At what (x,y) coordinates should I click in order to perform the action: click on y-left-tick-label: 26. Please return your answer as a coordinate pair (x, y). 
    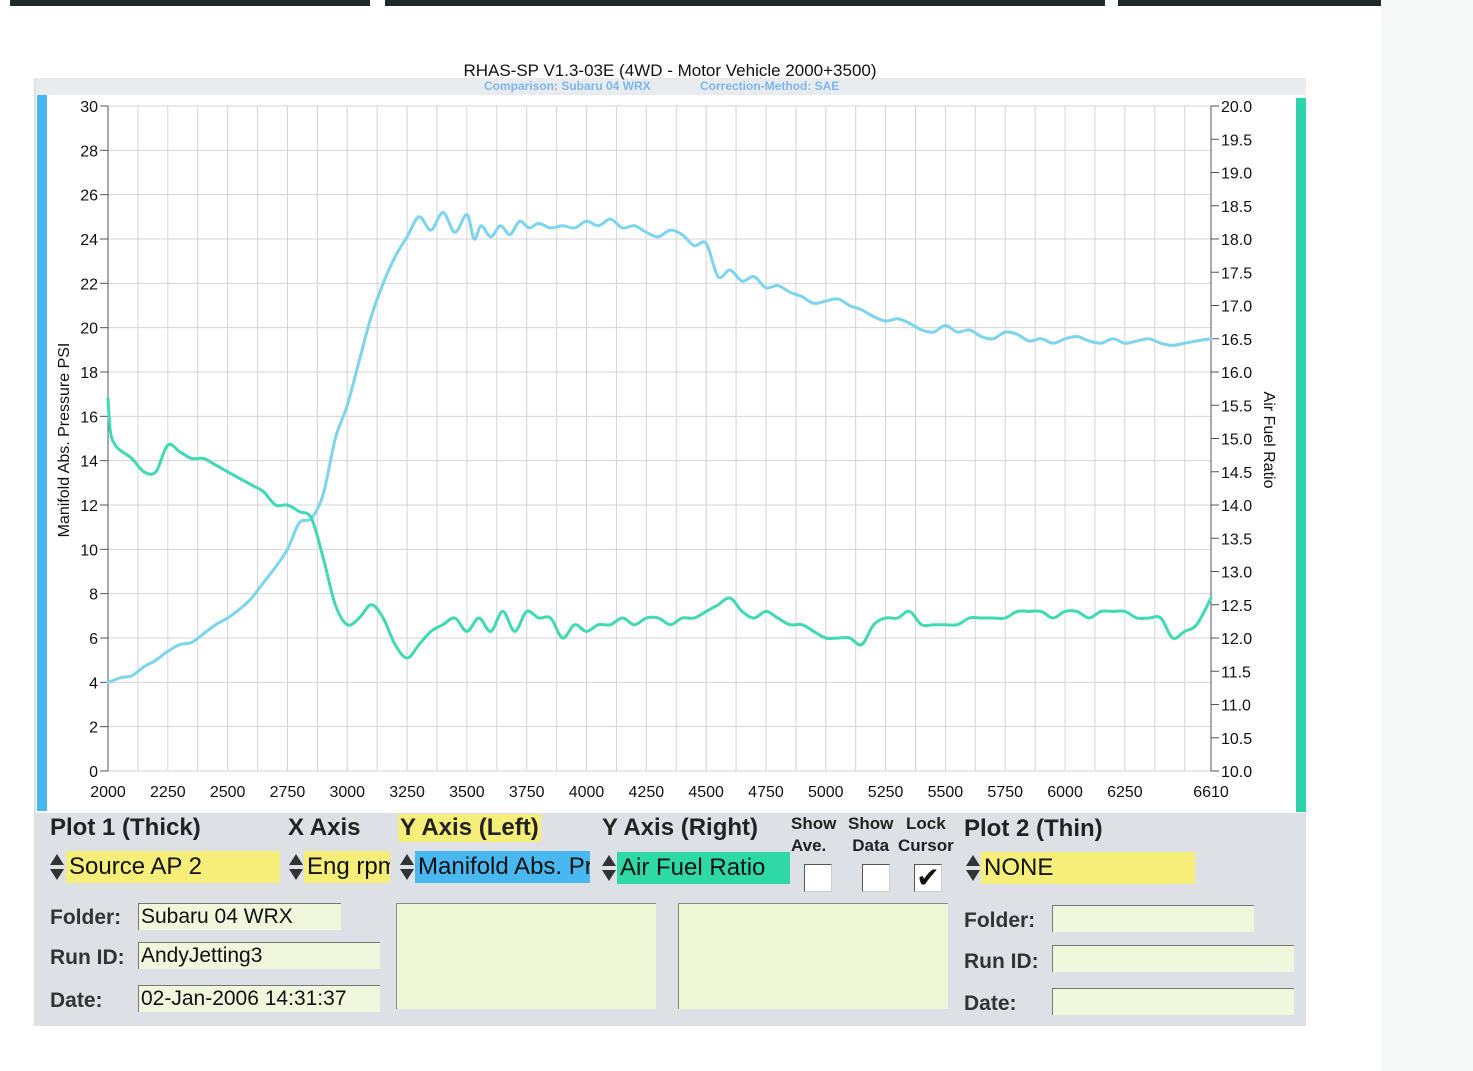
    Looking at the image, I should click on (89, 196).